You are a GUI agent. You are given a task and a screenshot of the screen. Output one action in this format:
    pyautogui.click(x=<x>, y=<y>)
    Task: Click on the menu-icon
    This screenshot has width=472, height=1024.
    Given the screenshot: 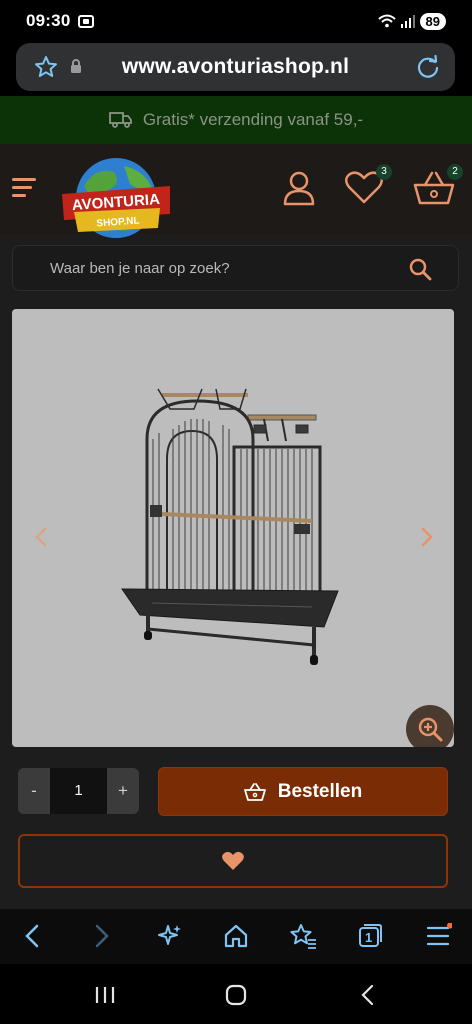 What is the action you would take?
    pyautogui.click(x=439, y=936)
    